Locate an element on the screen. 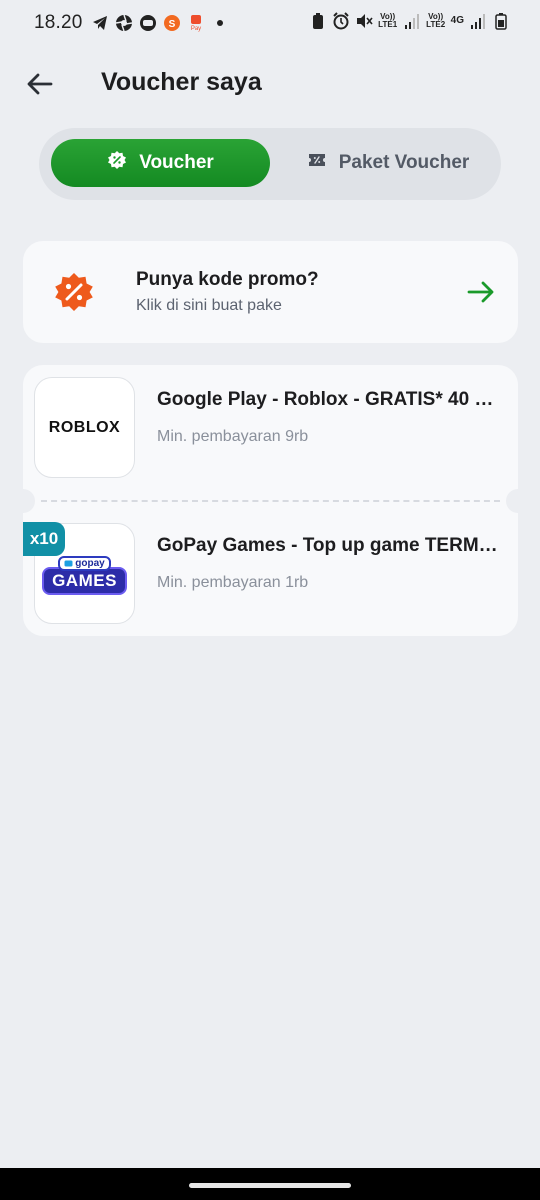 Image resolution: width=540 pixels, height=1200 pixels. home-gesture-handle is located at coordinates (270, 1185).